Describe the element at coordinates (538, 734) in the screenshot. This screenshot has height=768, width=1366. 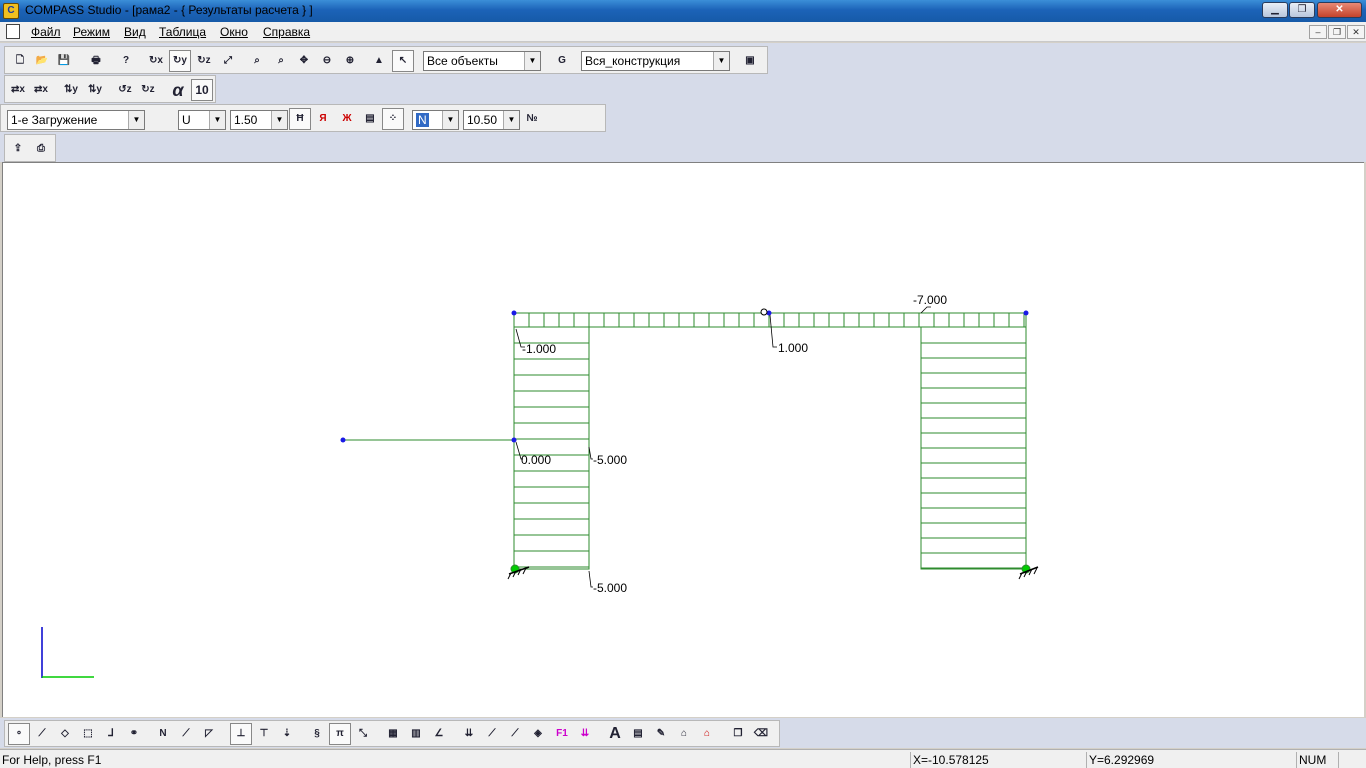
I see `temperature-tool-icon: ◈` at that location.